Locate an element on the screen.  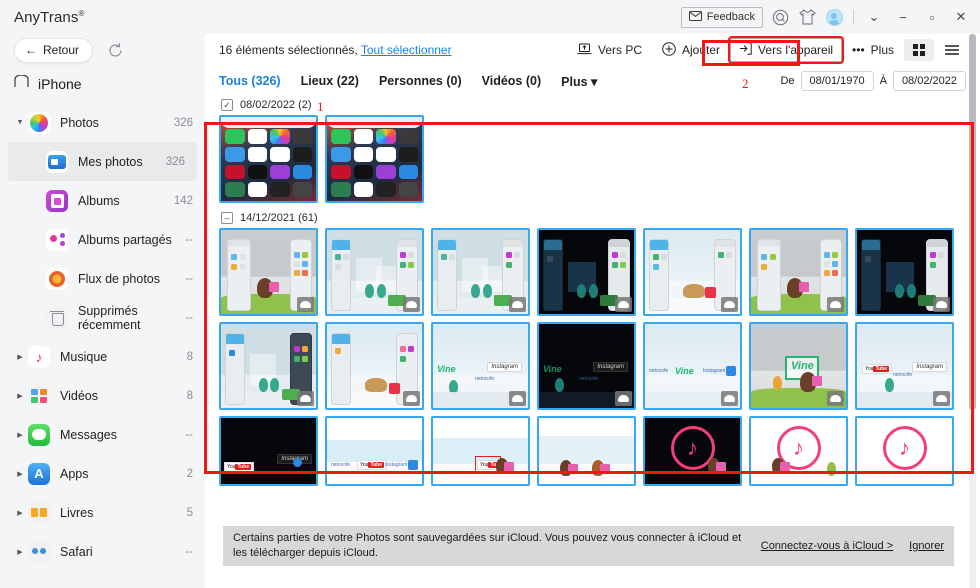
tab-tous: Tous (326) is located at coordinates (250, 81).